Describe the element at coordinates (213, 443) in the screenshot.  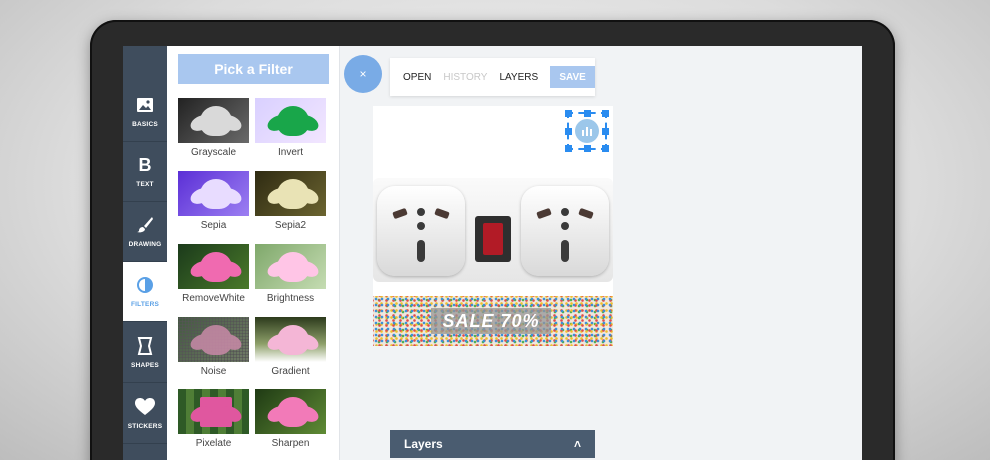
I see `filter-label: Pixelate` at that location.